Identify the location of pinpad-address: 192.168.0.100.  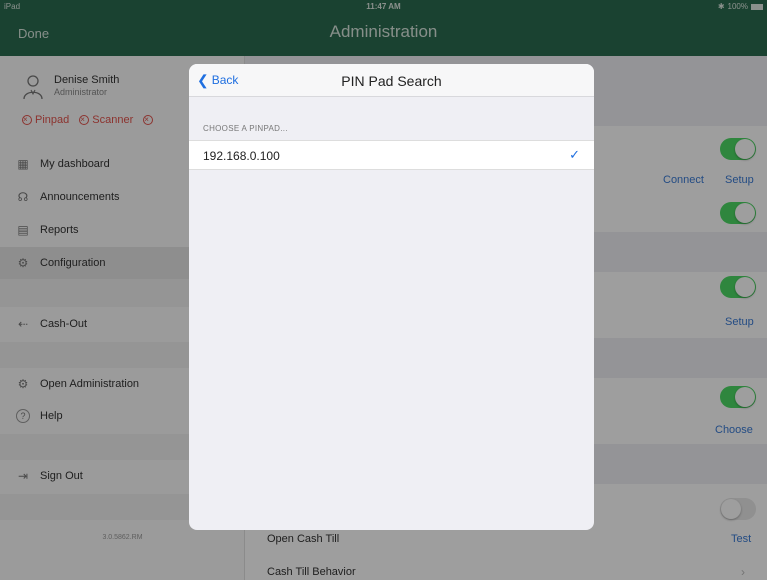
(241, 156).